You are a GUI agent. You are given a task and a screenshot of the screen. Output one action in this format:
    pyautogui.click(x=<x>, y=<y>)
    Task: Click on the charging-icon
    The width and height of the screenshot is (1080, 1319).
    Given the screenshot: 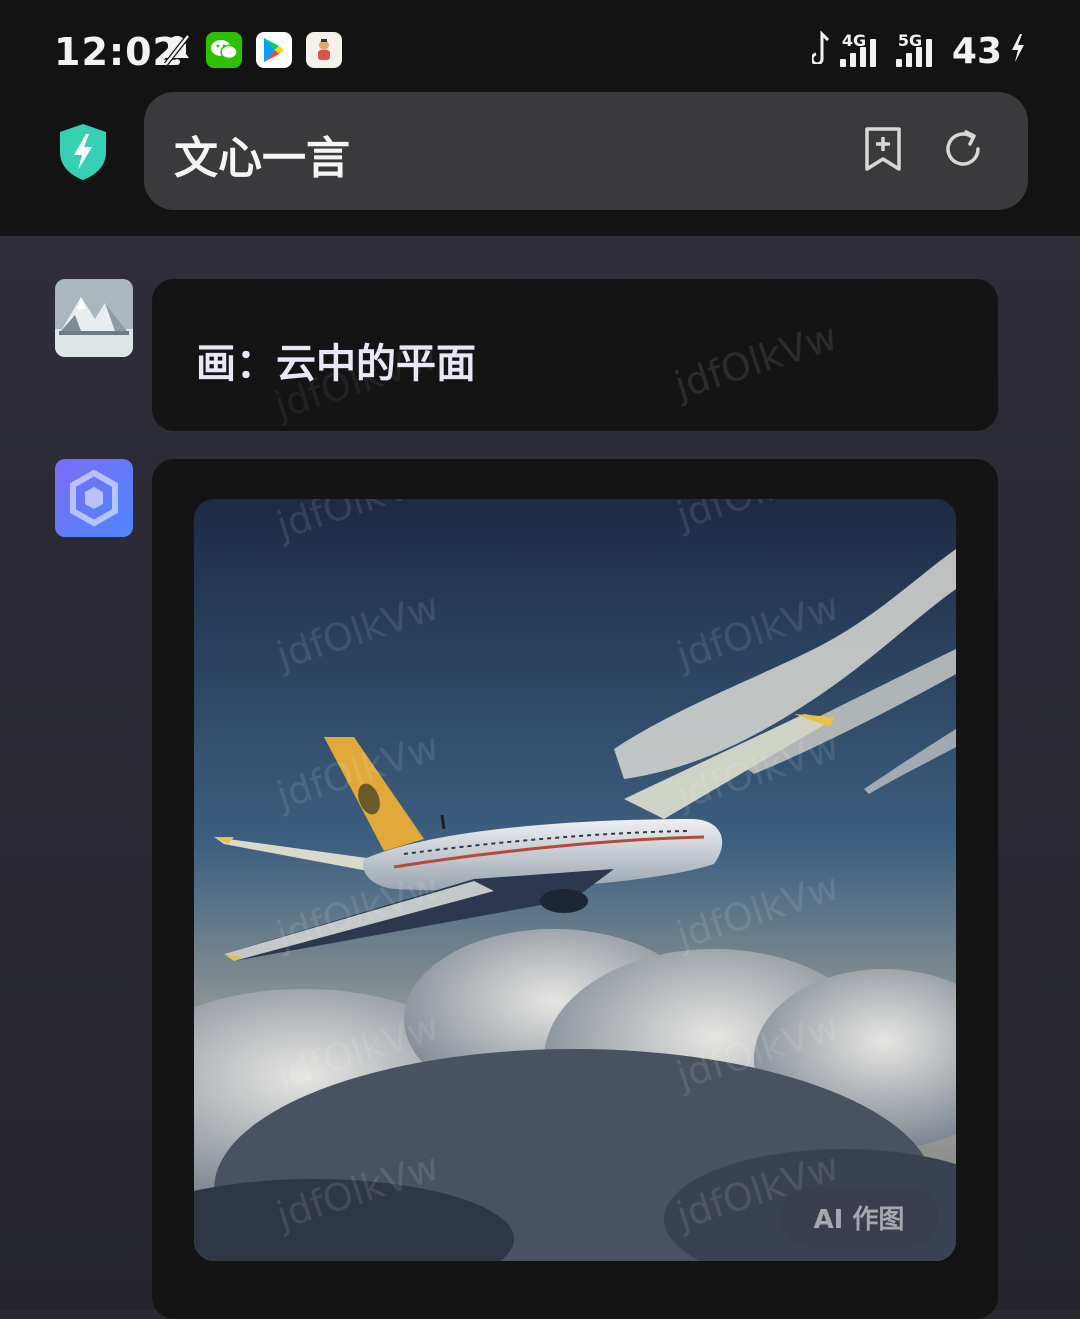 What is the action you would take?
    pyautogui.click(x=1018, y=51)
    